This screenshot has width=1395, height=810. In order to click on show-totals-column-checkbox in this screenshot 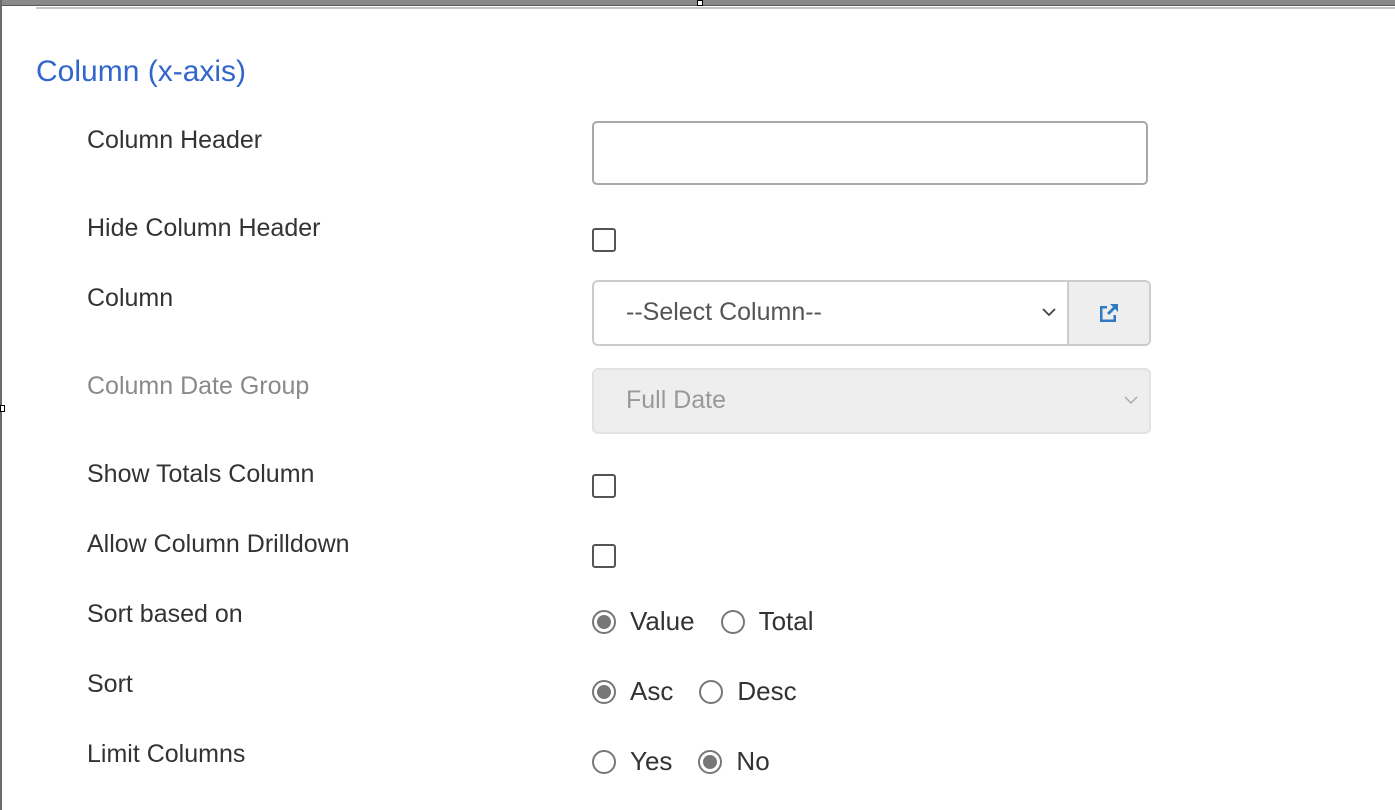, I will do `click(604, 486)`.